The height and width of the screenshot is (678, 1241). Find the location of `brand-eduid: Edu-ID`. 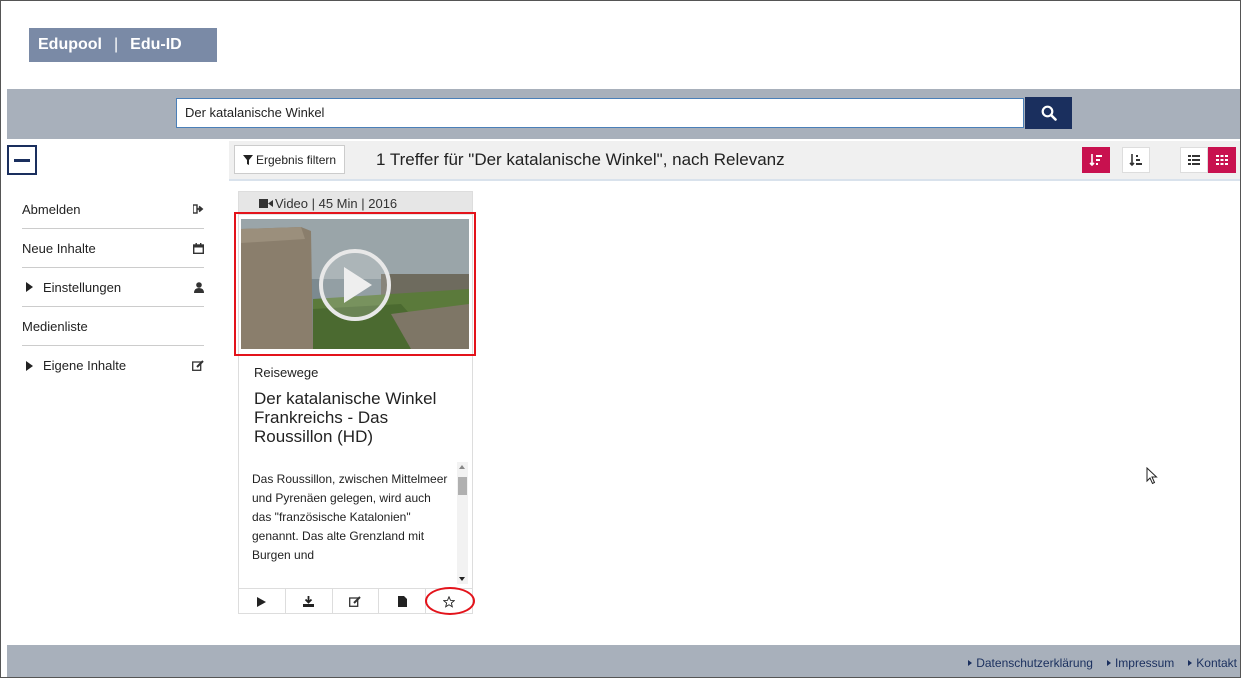

brand-eduid: Edu-ID is located at coordinates (156, 44).